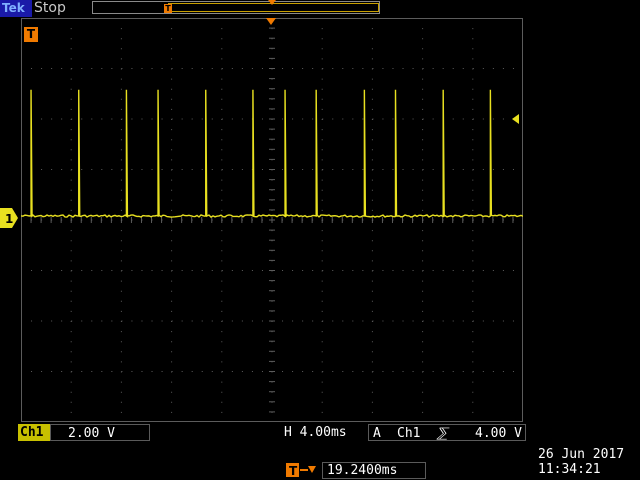  I want to click on ch1-readout-label: Ch1, so click(34, 432).